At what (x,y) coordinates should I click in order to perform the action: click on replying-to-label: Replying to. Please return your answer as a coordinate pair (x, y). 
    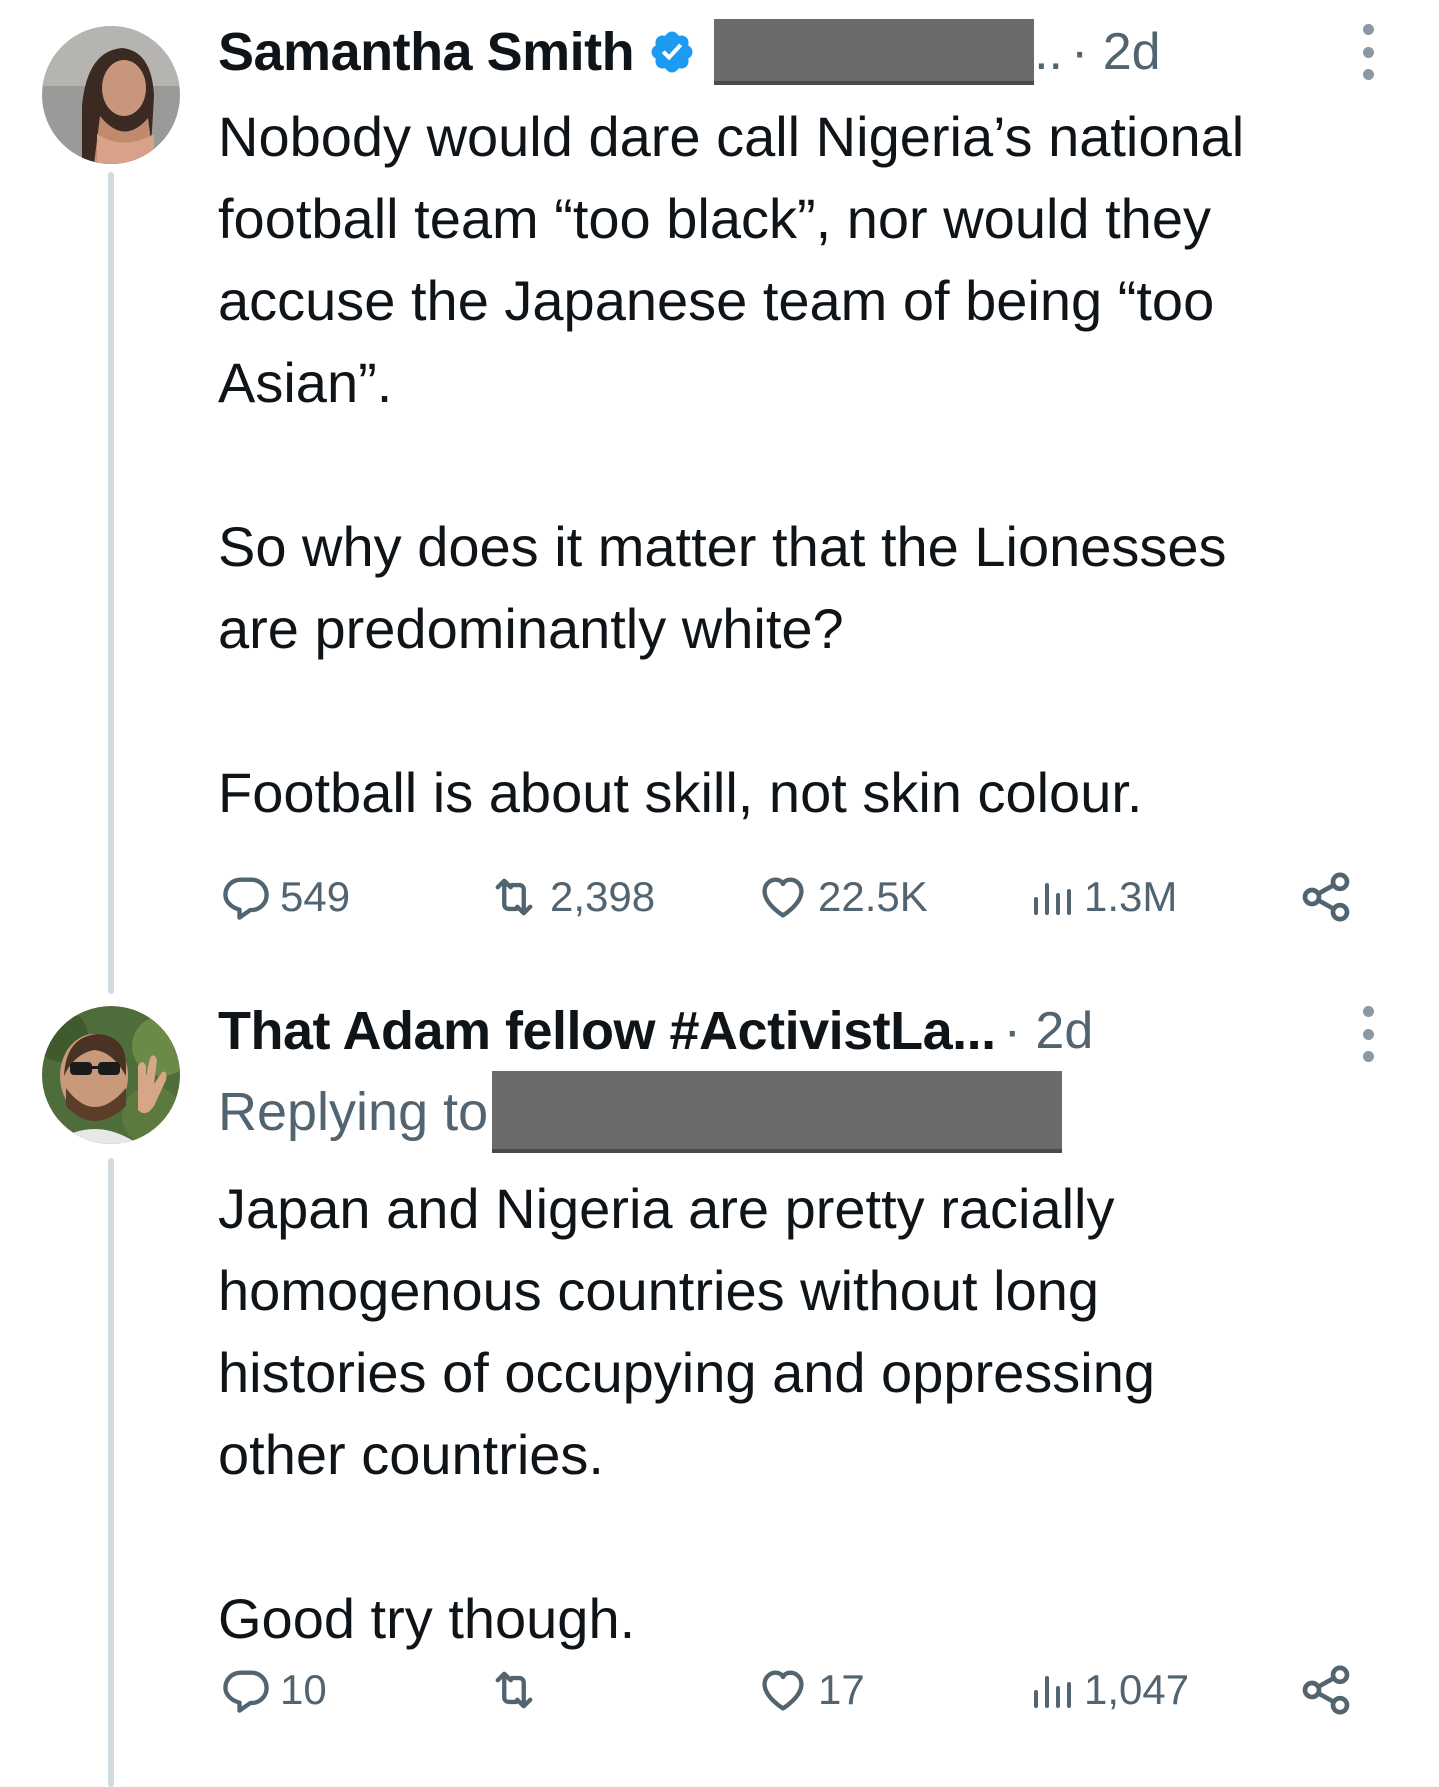
    Looking at the image, I should click on (353, 1112).